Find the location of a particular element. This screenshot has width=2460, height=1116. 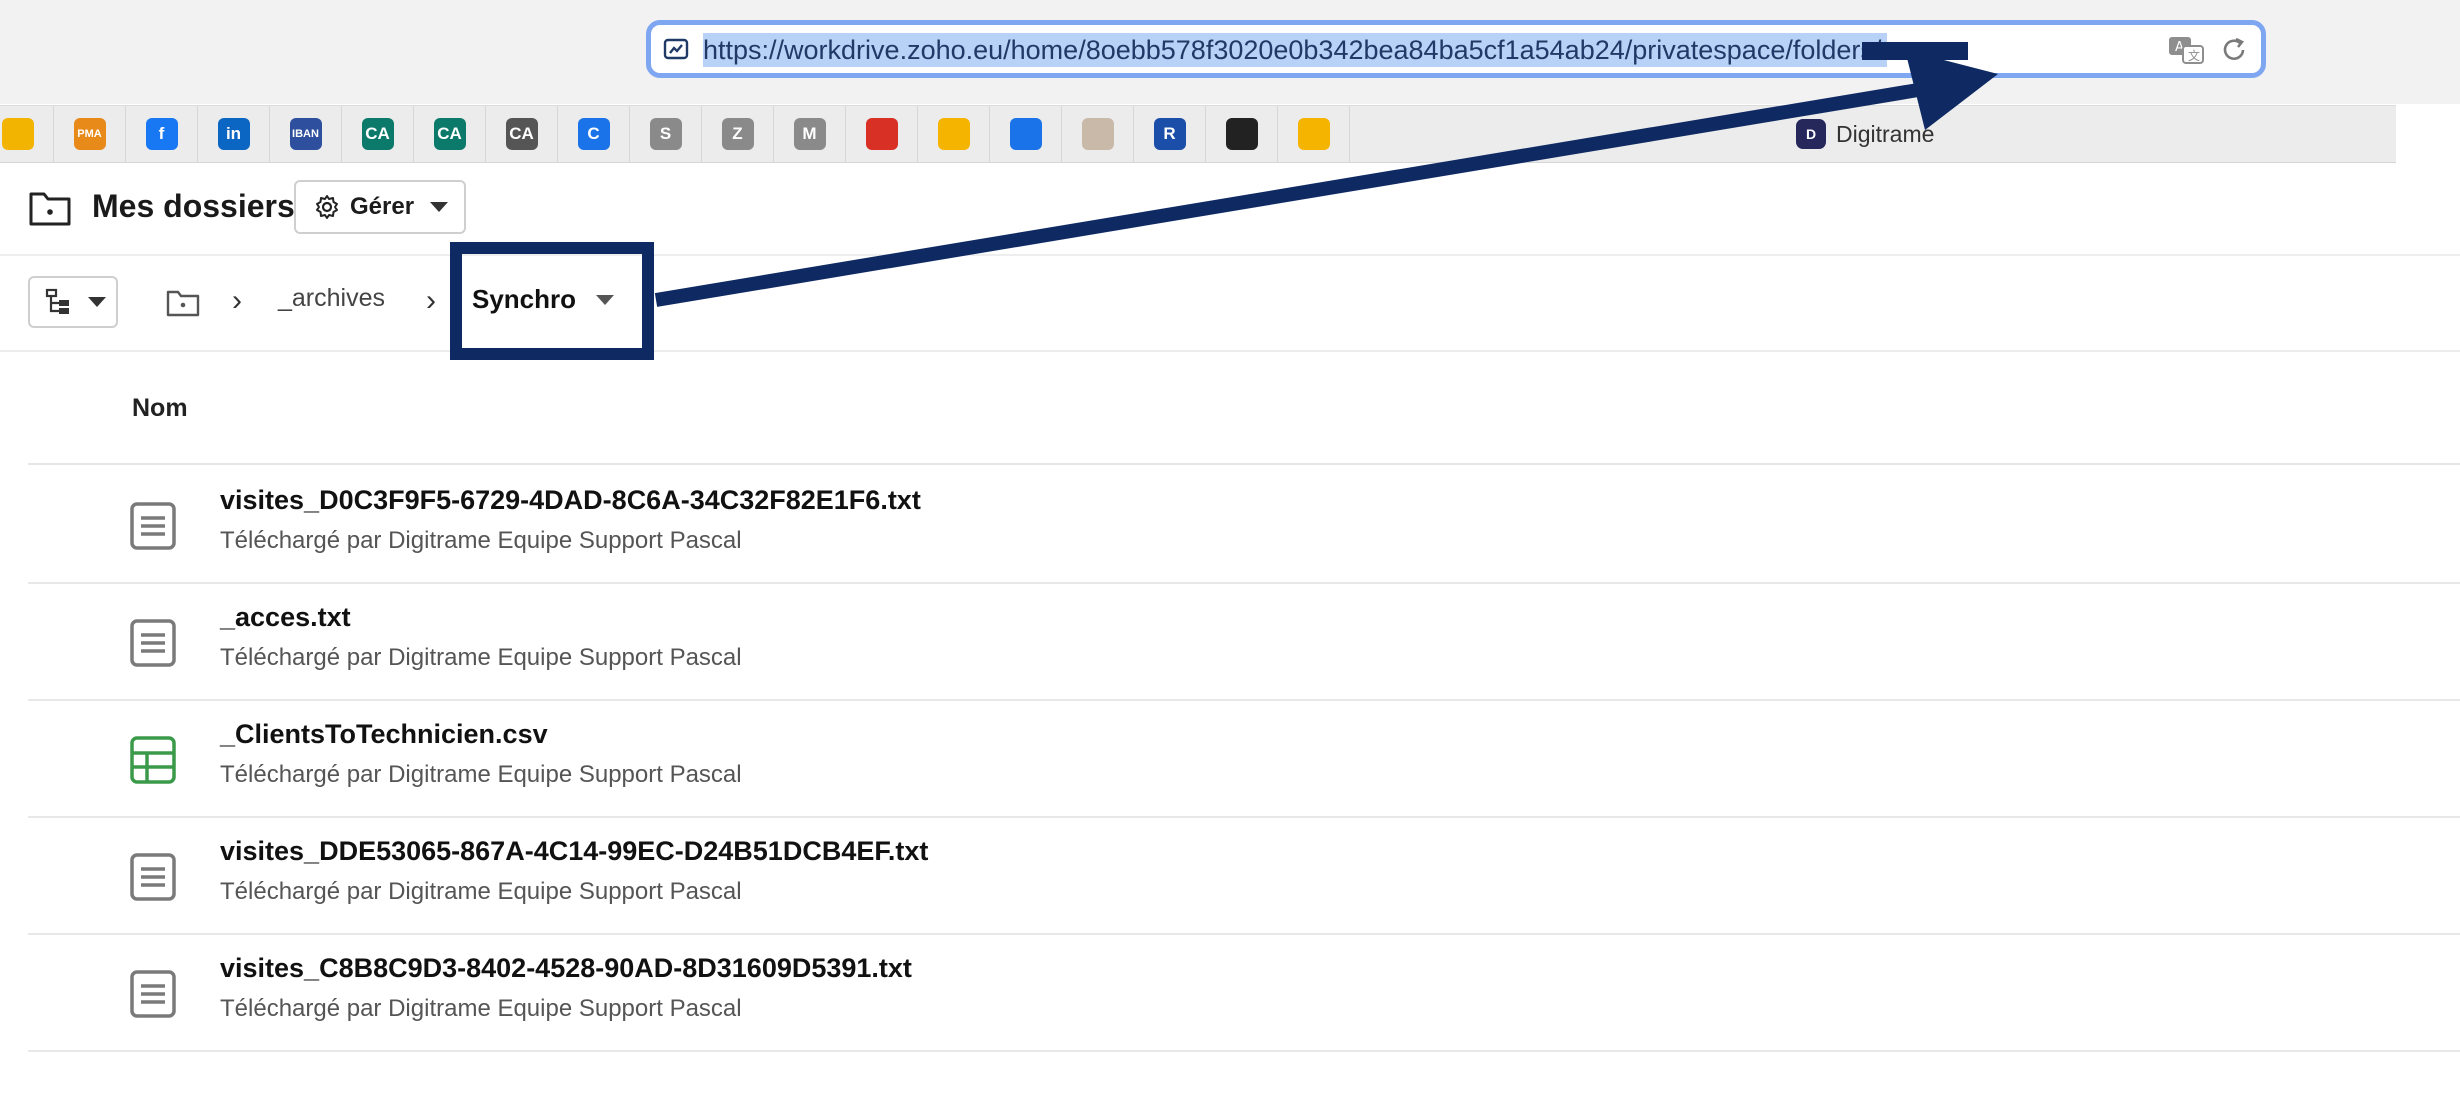

gear-icon is located at coordinates (327, 207).